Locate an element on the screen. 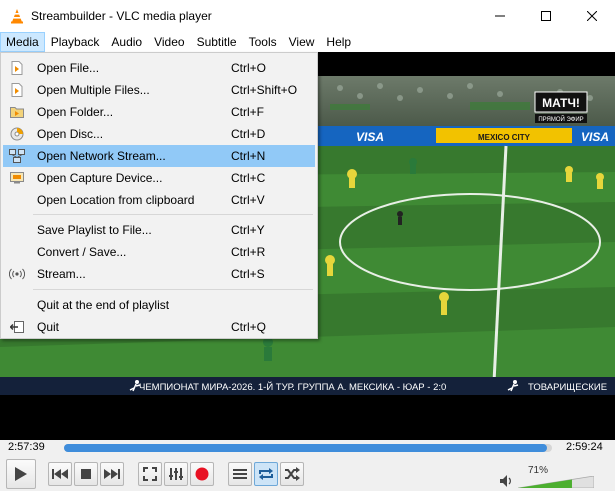  menu-audio: Audio is located at coordinates (126, 42).